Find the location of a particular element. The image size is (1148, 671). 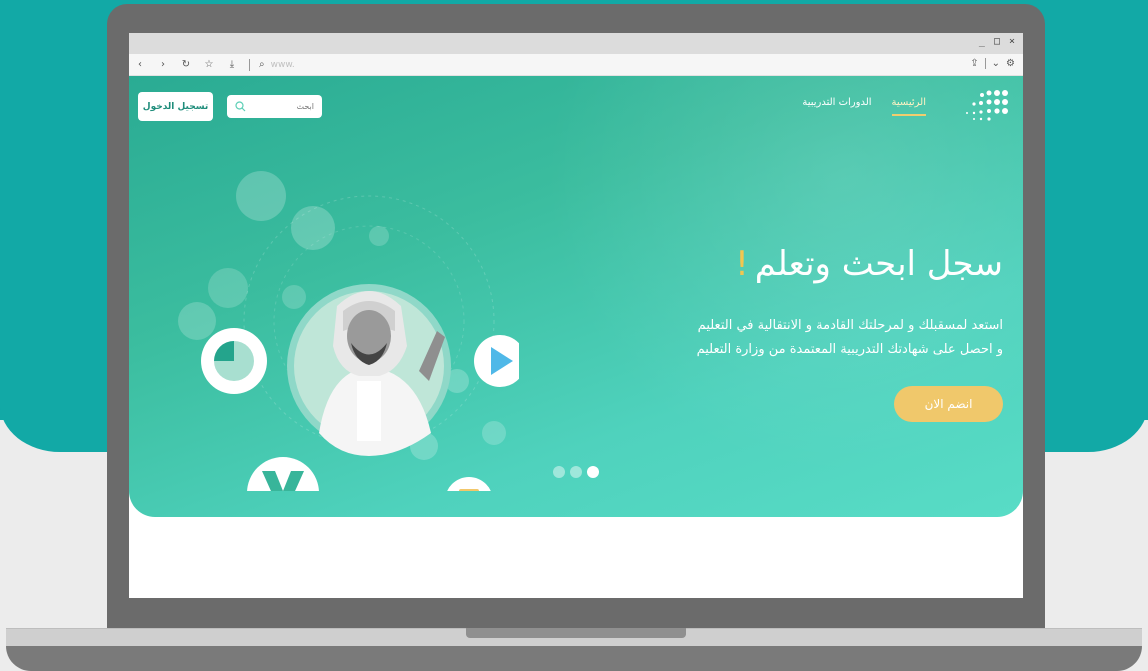

maximize-icon: □ is located at coordinates (997, 41).